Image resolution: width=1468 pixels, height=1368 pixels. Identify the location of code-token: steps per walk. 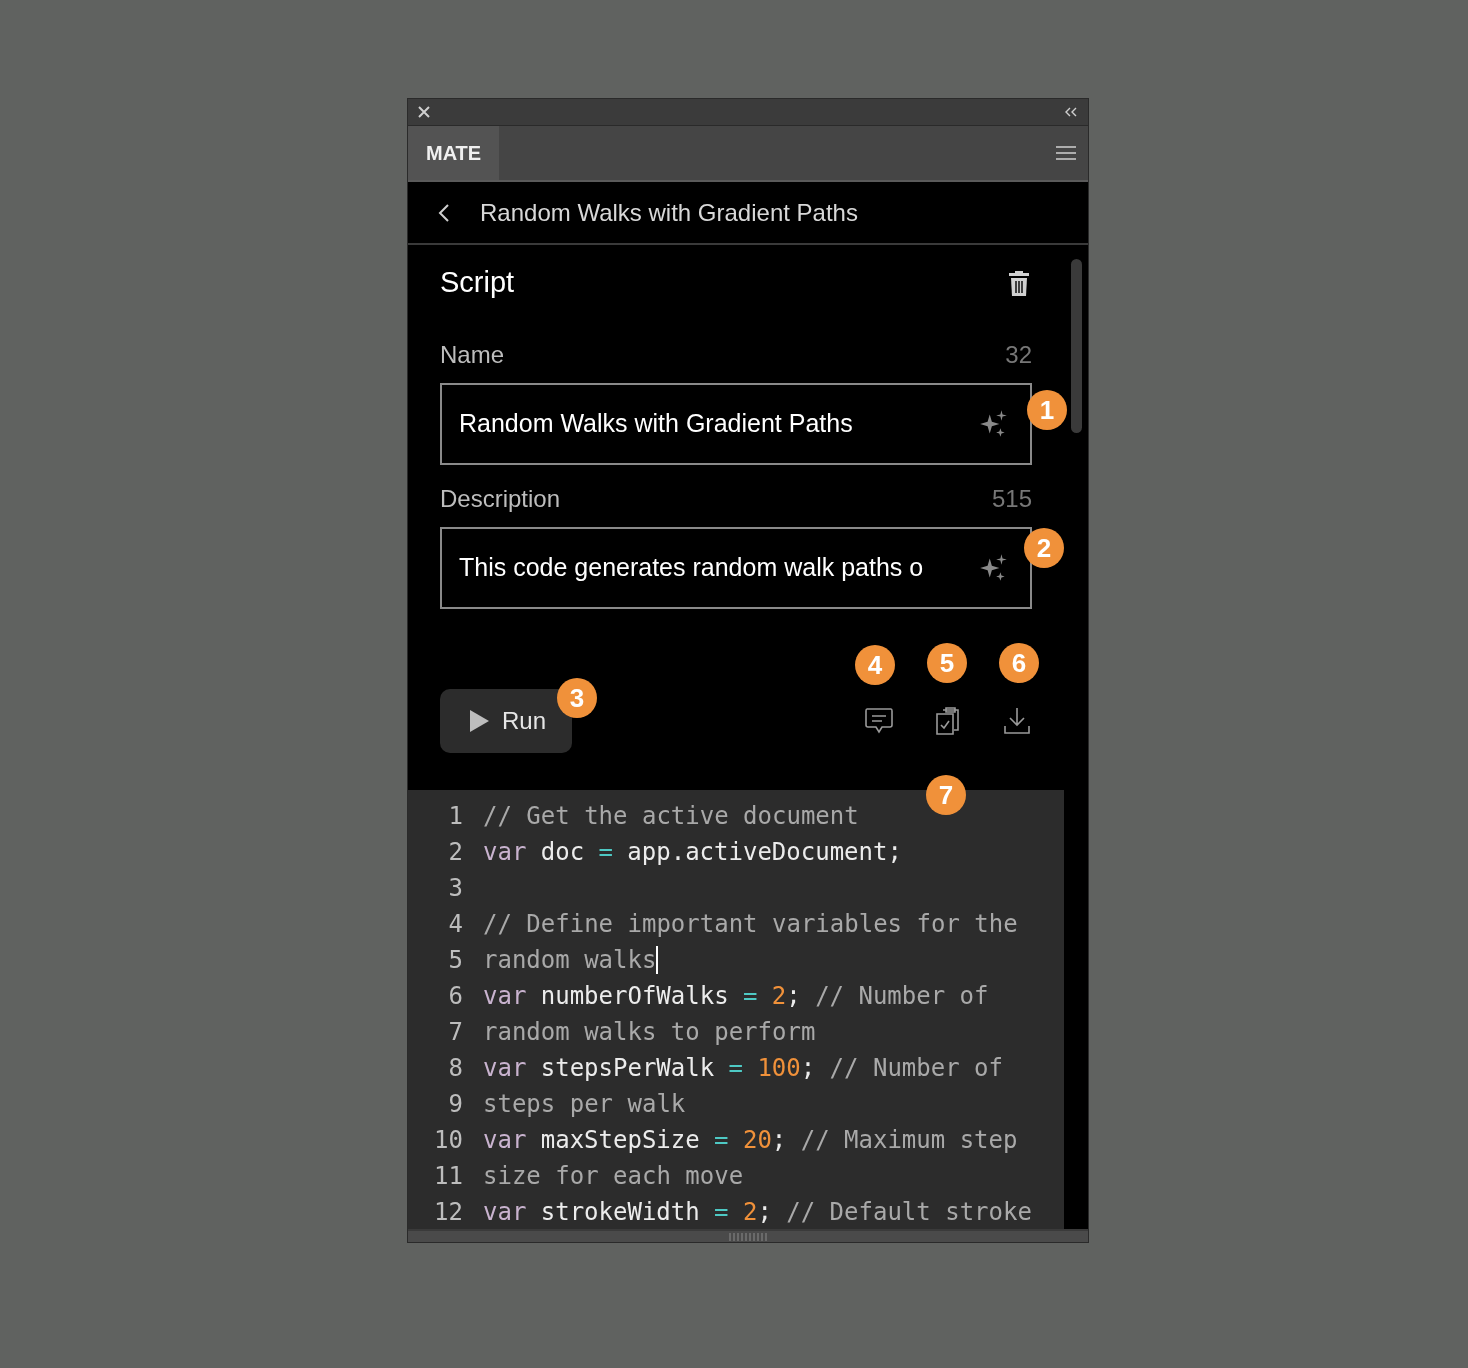
(584, 1103).